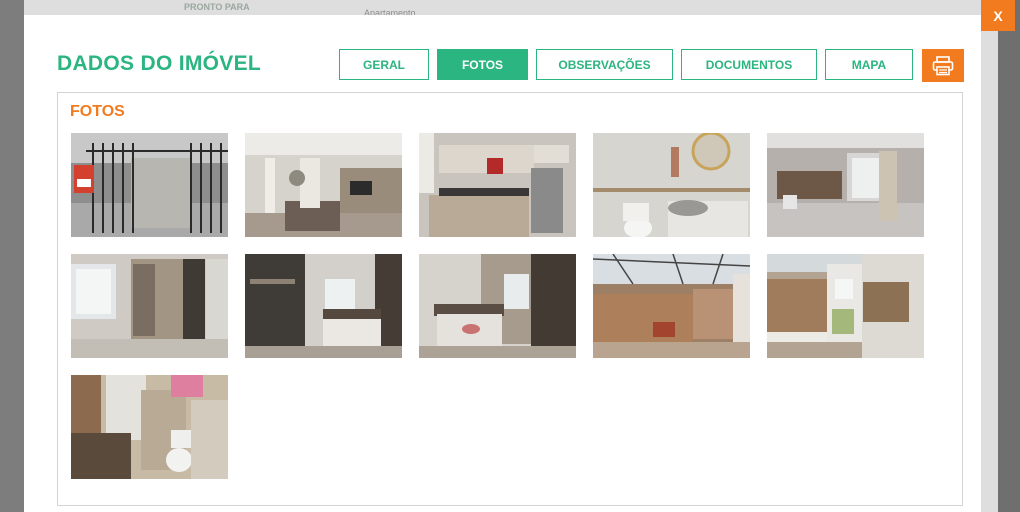 The image size is (1020, 512). What do you see at coordinates (323, 185) in the screenshot?
I see `photo-living-room-stairs` at bounding box center [323, 185].